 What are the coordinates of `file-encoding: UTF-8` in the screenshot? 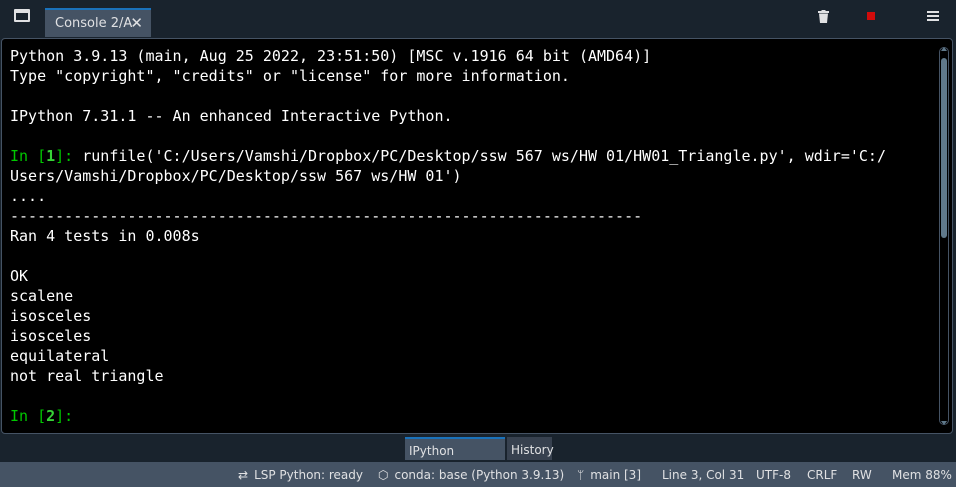 It's located at (773, 475).